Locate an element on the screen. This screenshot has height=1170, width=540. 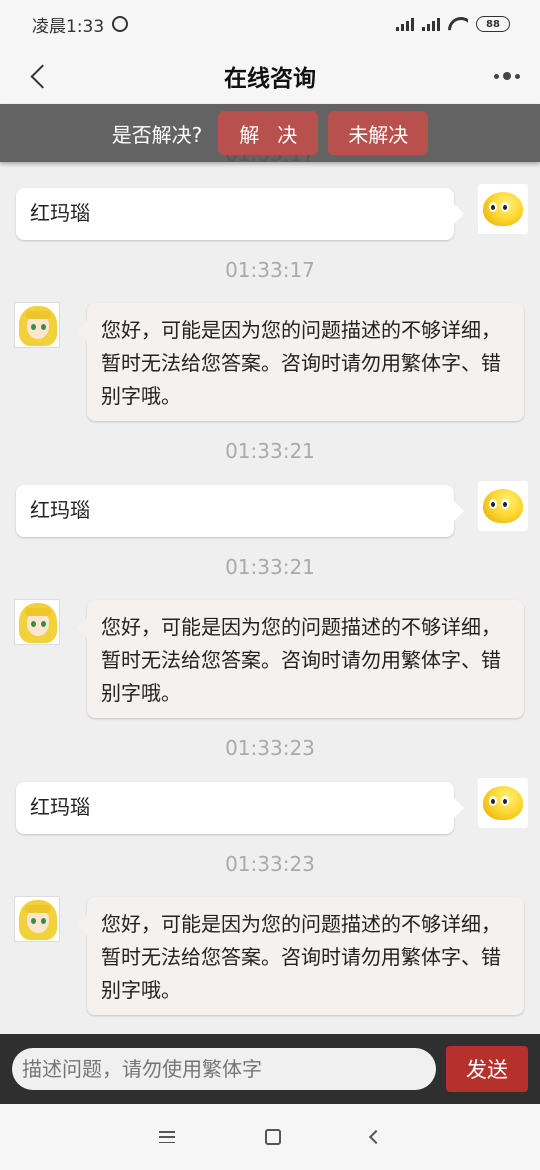
battery-icon: 88 is located at coordinates (493, 24).